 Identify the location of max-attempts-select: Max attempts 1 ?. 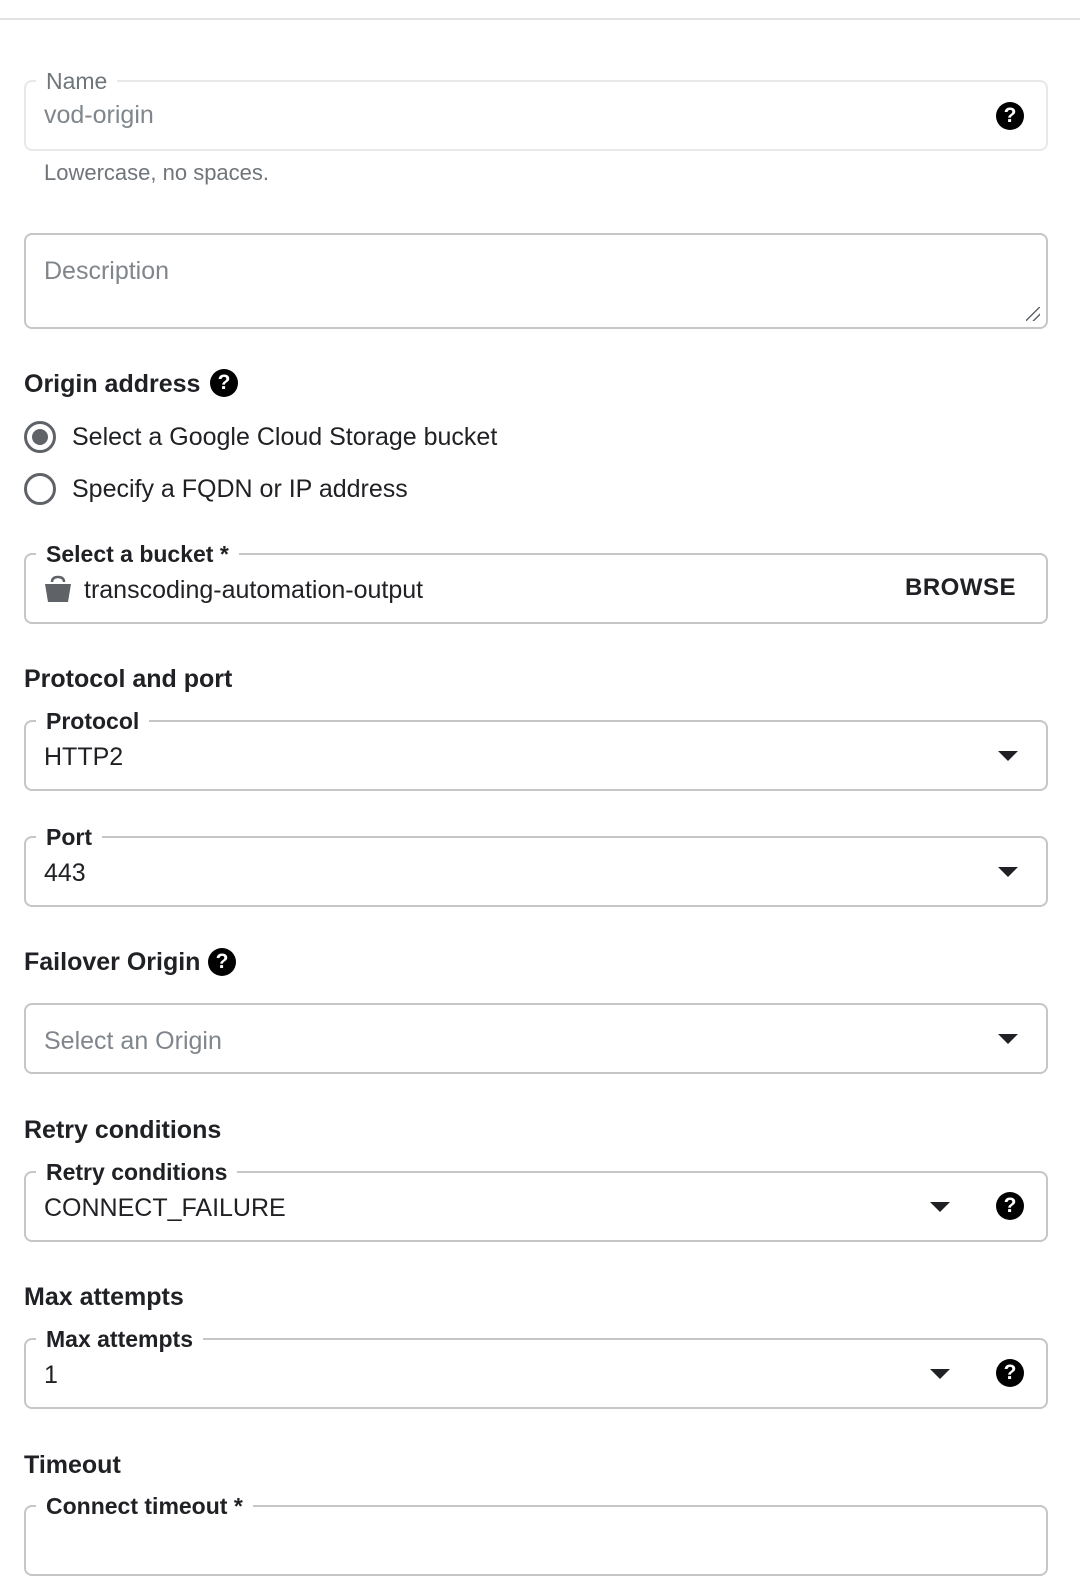
(536, 1366).